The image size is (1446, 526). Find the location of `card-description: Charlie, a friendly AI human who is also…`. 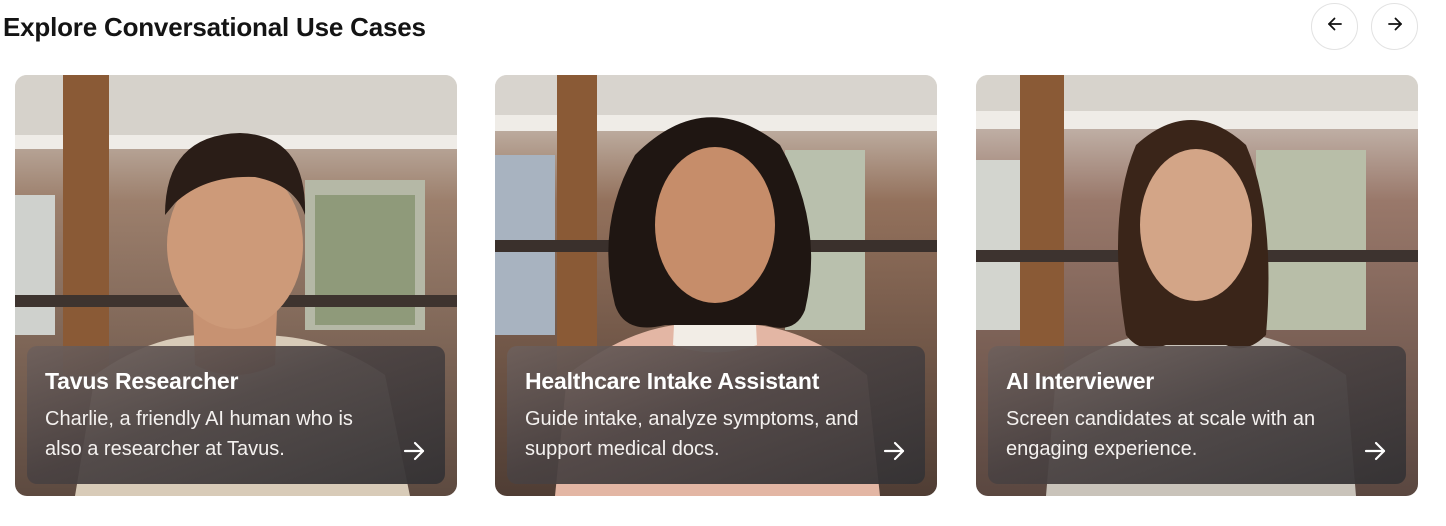

card-description: Charlie, a friendly AI human who is also… is located at coordinates (199, 434).